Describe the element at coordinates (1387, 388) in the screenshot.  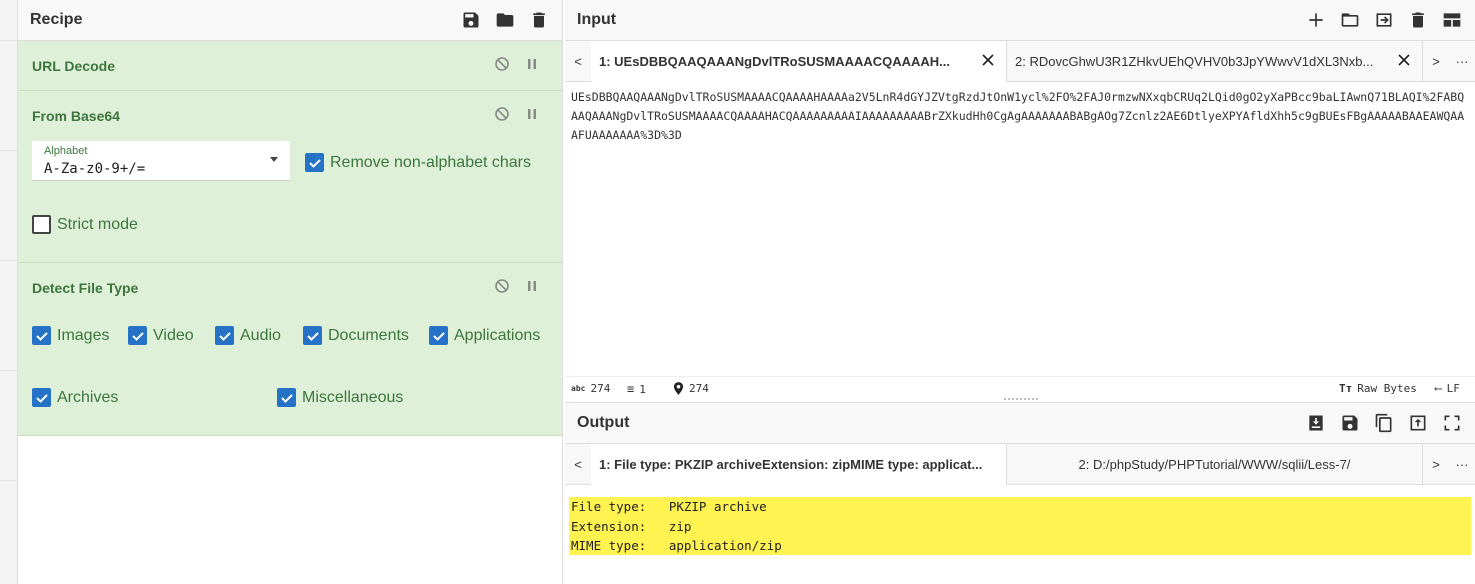
I see `raw-bytes-label: Raw Bytes` at that location.